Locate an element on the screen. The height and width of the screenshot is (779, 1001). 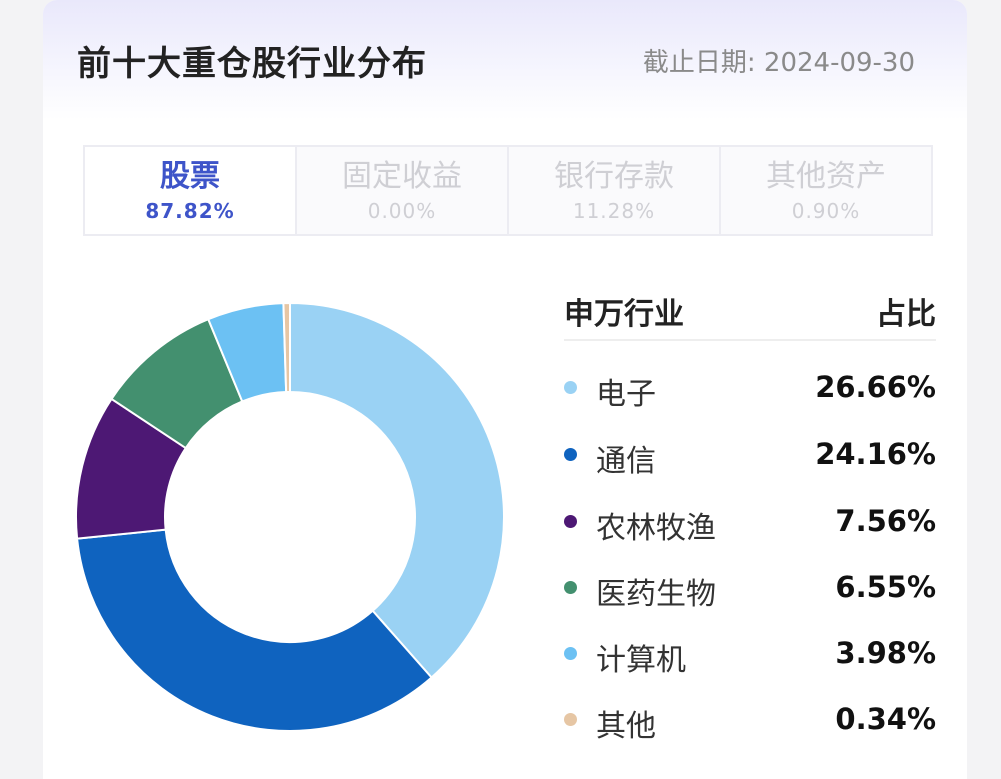
legend-row: 医药生物 6.55% is located at coordinates (750, 588).